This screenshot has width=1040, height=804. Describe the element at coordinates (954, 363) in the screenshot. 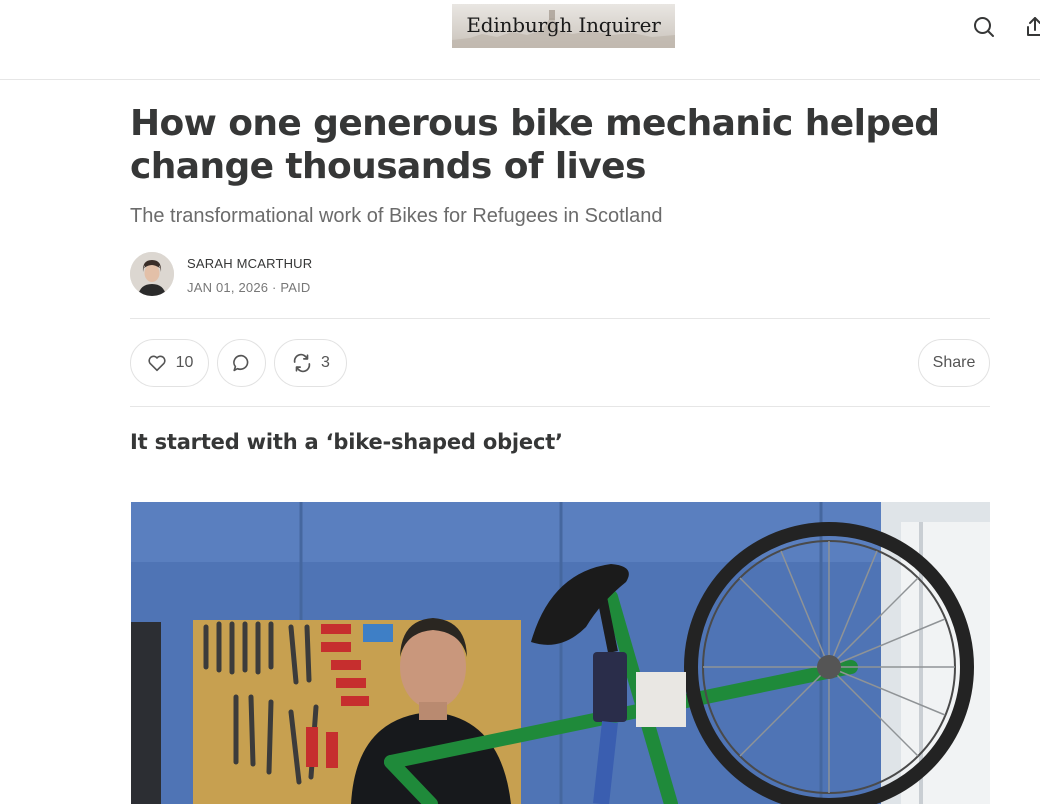

I see `share-button: Share` at that location.